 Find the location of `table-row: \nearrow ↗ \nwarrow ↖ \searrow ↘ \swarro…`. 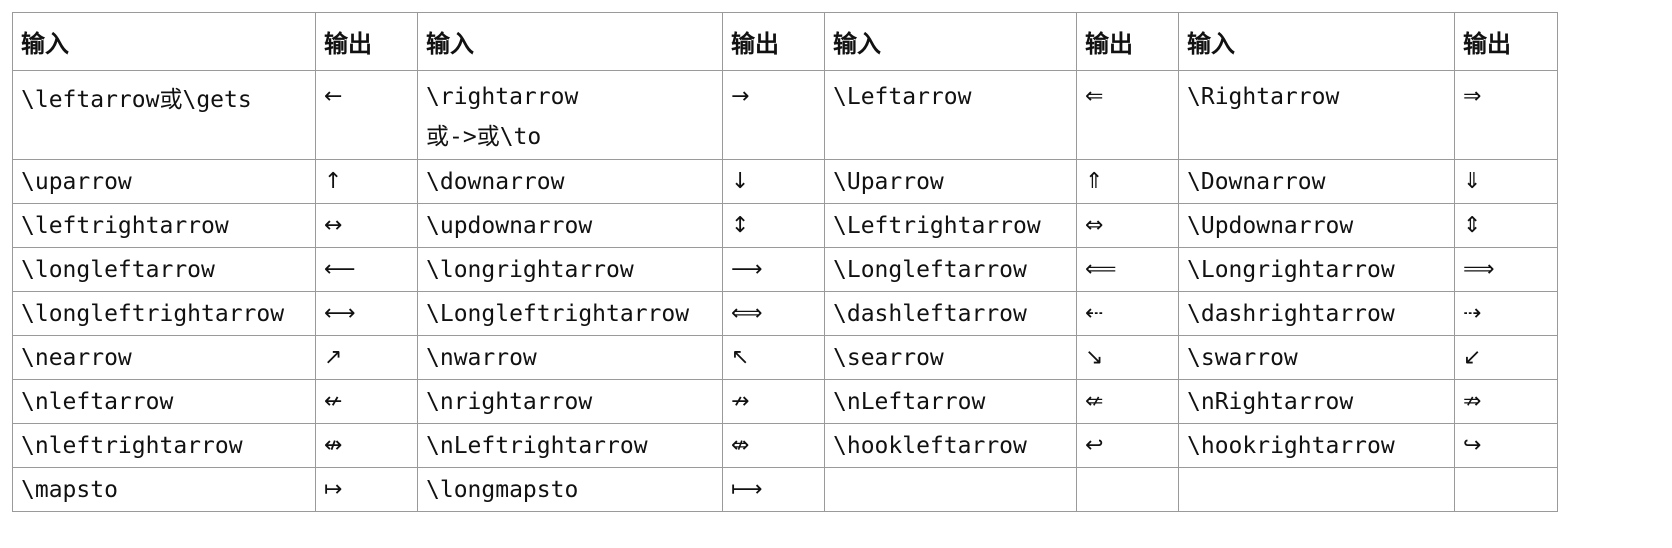

table-row: \nearrow ↗ \nwarrow ↖ \searrow ↘ \swarro… is located at coordinates (785, 357).